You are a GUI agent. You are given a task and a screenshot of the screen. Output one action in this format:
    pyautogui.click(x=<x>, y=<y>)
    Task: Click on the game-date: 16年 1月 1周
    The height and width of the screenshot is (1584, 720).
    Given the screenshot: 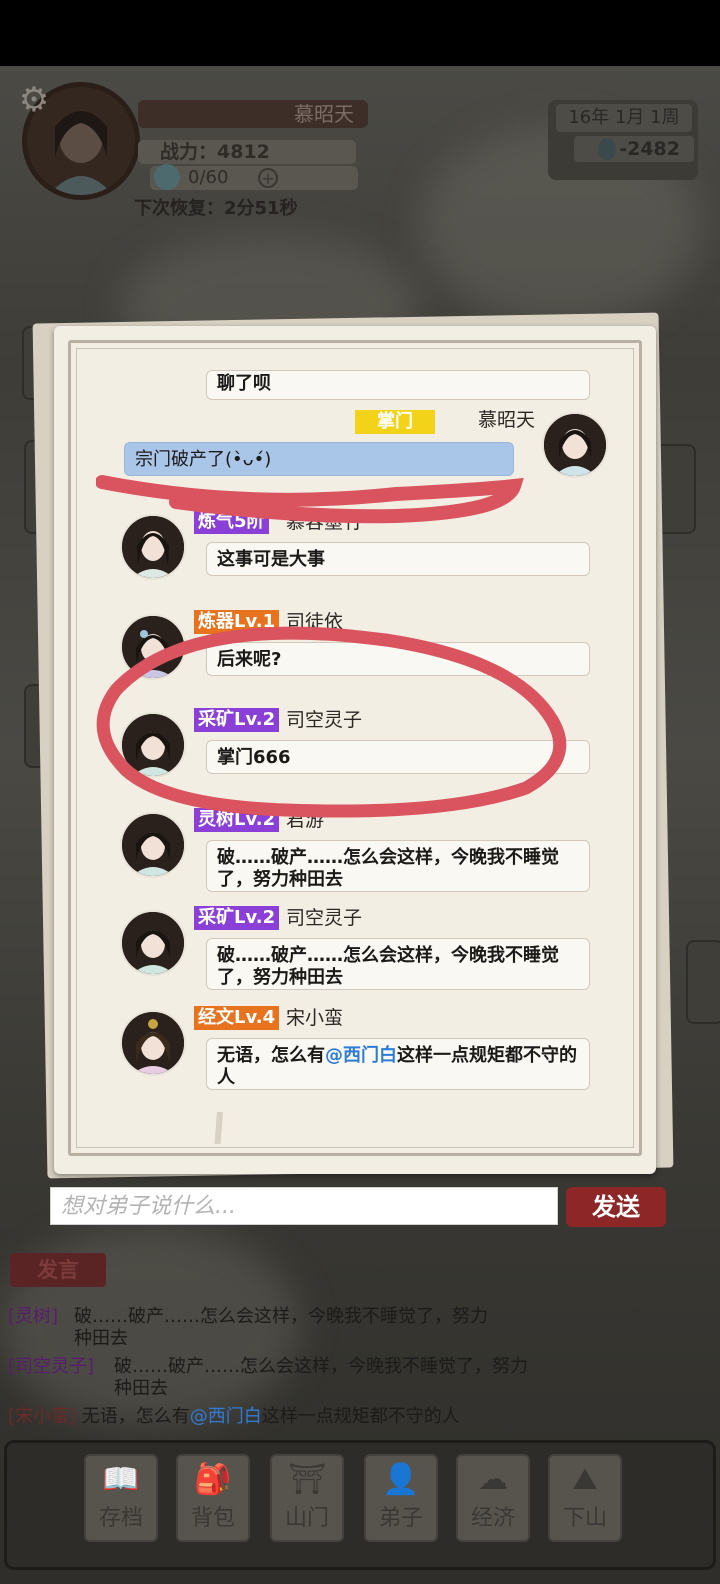 What is the action you would take?
    pyautogui.click(x=624, y=118)
    